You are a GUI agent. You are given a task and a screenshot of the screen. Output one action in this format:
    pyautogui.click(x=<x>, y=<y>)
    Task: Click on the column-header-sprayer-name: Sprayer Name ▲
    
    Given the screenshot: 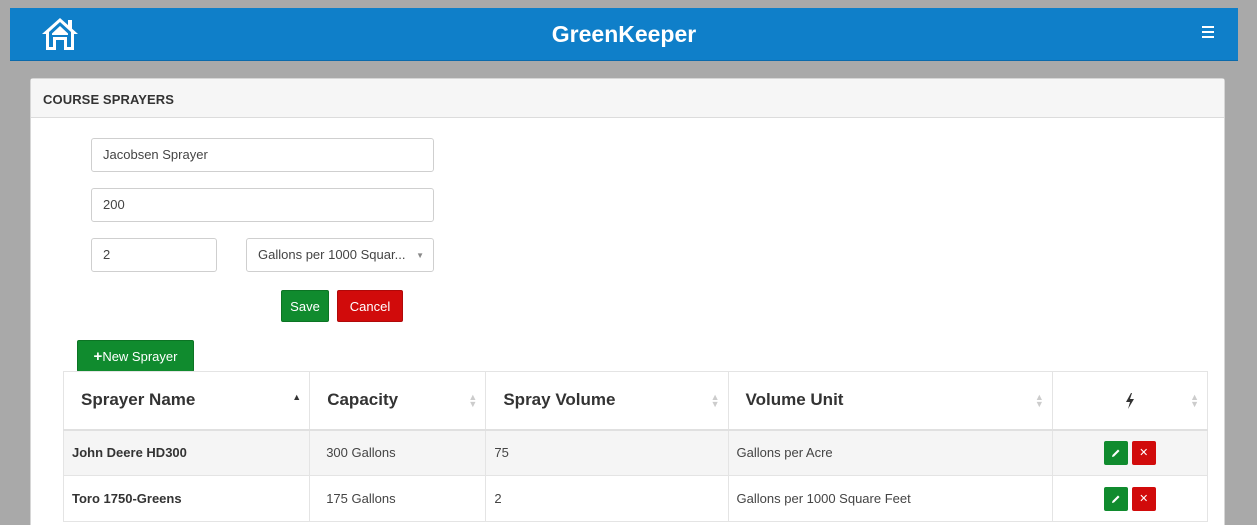 What is the action you would take?
    pyautogui.click(x=186, y=401)
    